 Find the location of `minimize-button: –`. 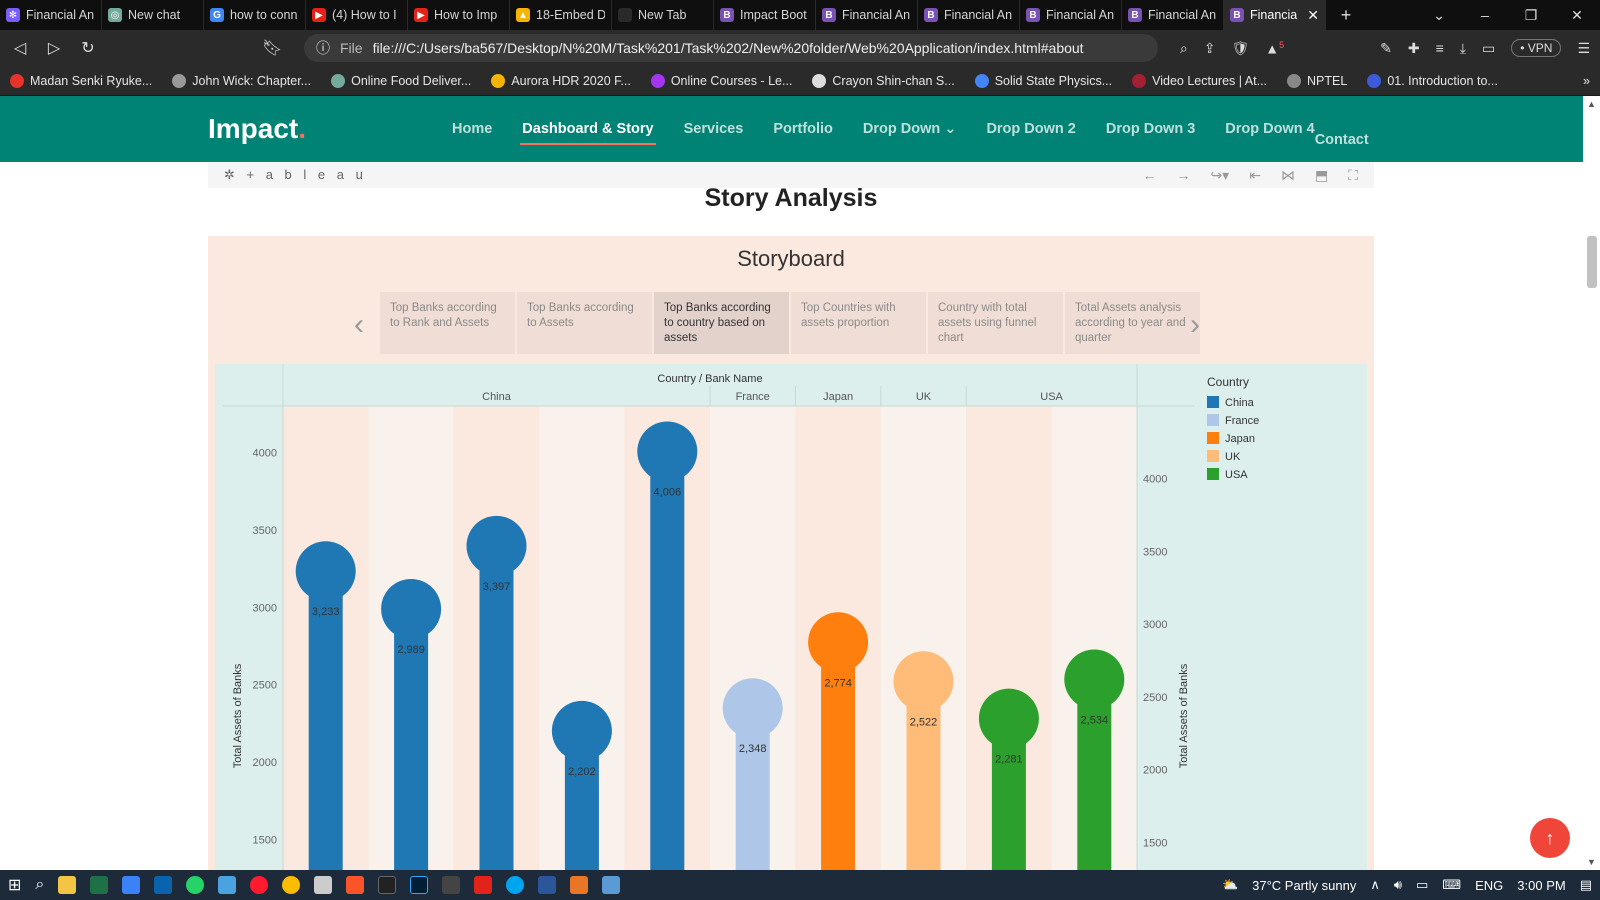

minimize-button: – is located at coordinates (1485, 15).